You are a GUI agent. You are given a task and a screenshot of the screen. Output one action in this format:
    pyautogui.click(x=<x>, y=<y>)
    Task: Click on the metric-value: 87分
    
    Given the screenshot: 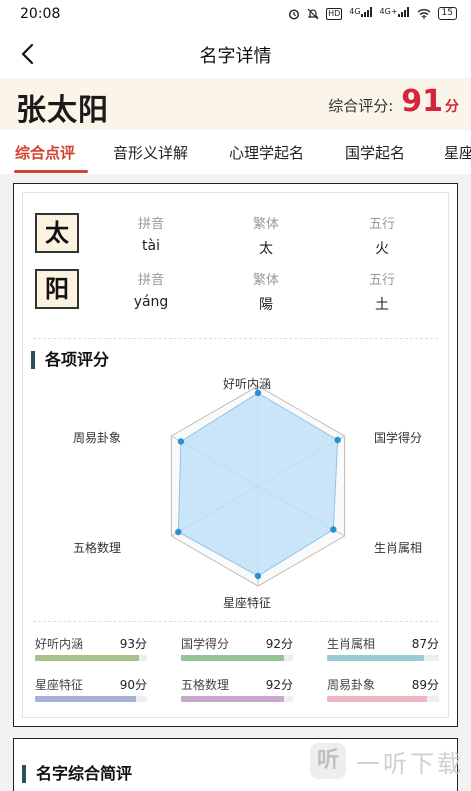 What is the action you would take?
    pyautogui.click(x=425, y=644)
    